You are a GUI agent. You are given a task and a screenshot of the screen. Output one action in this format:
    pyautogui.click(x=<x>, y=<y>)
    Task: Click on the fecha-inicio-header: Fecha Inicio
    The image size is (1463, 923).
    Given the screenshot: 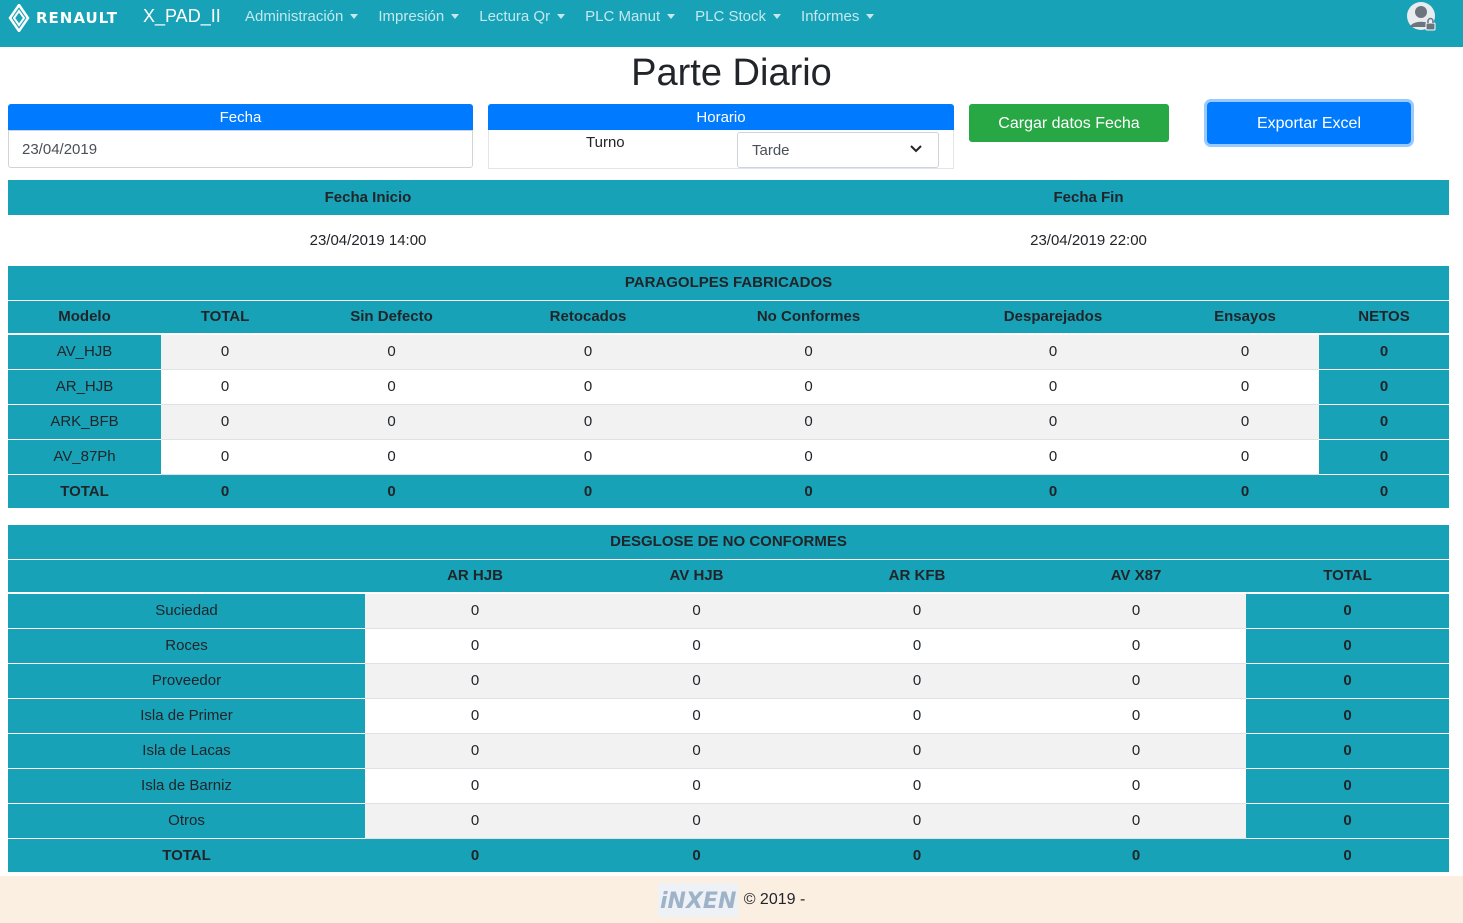 What is the action you would take?
    pyautogui.click(x=368, y=197)
    